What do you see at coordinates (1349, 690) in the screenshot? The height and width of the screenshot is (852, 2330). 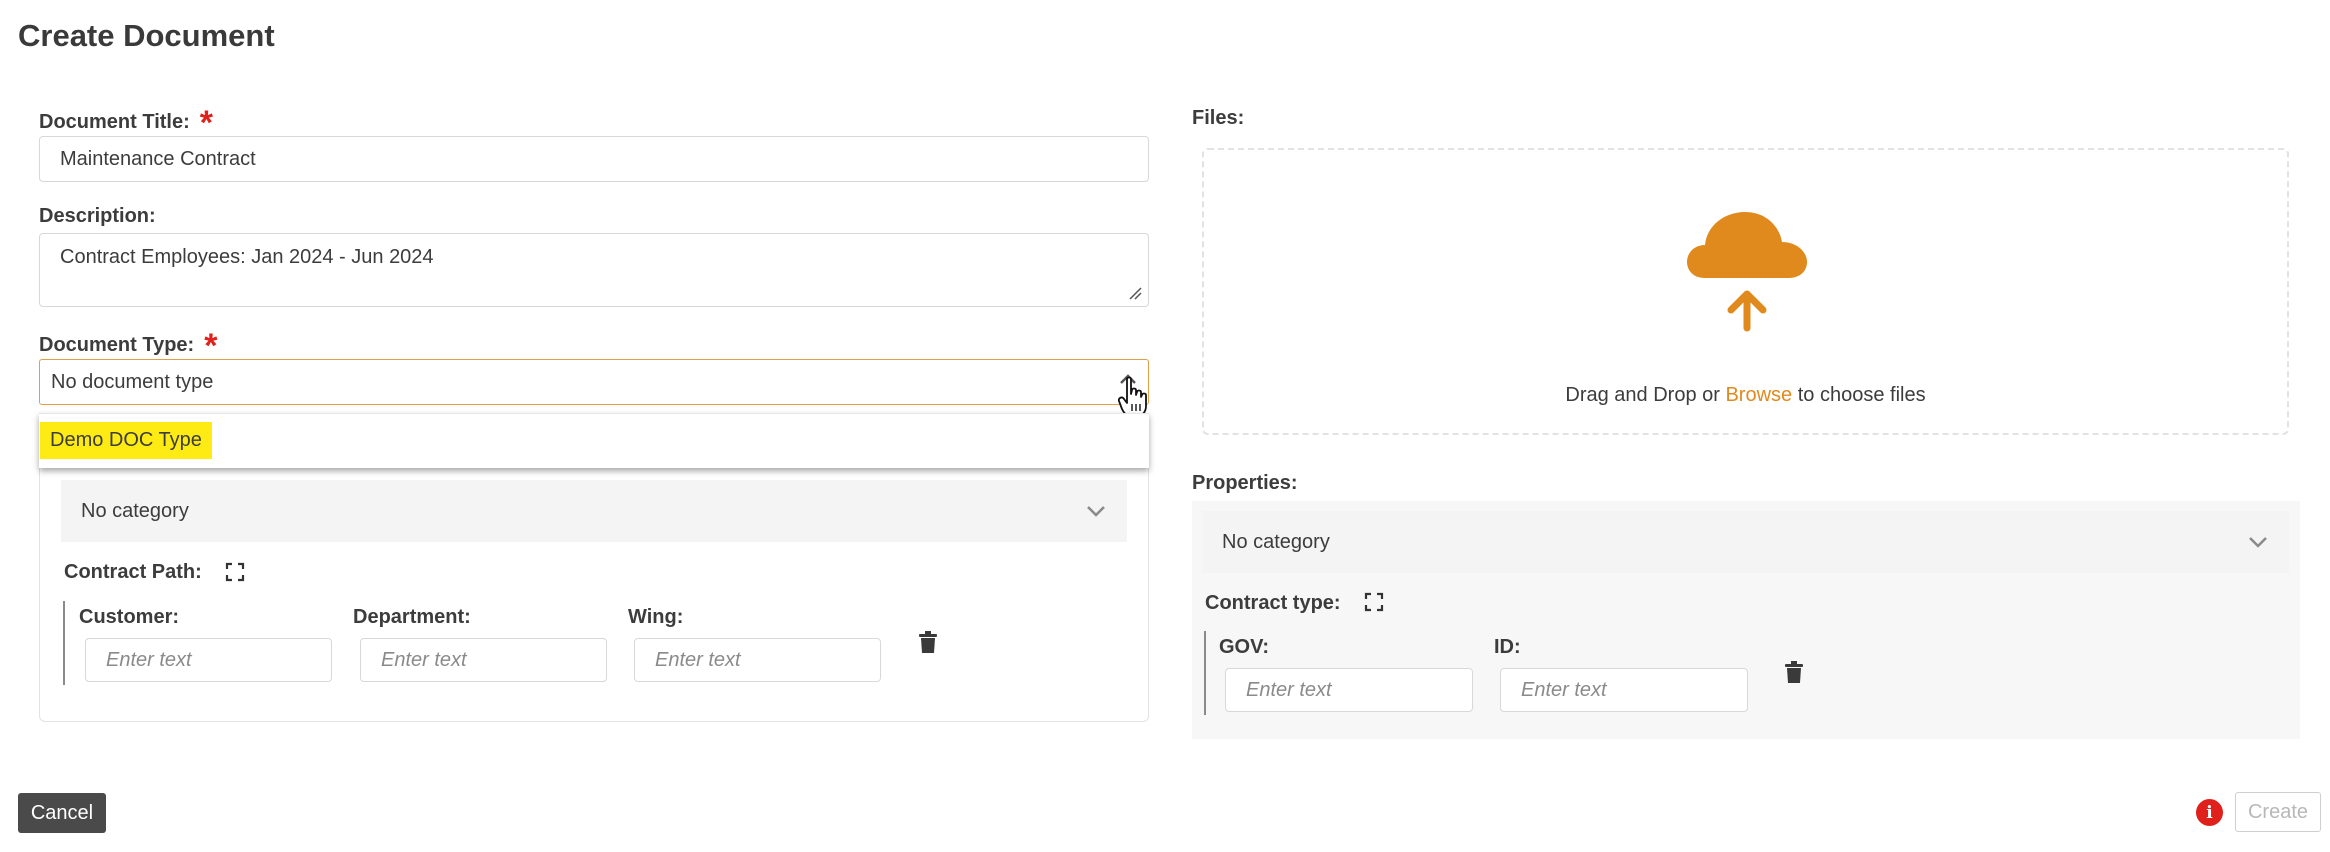 I see `gov-input` at bounding box center [1349, 690].